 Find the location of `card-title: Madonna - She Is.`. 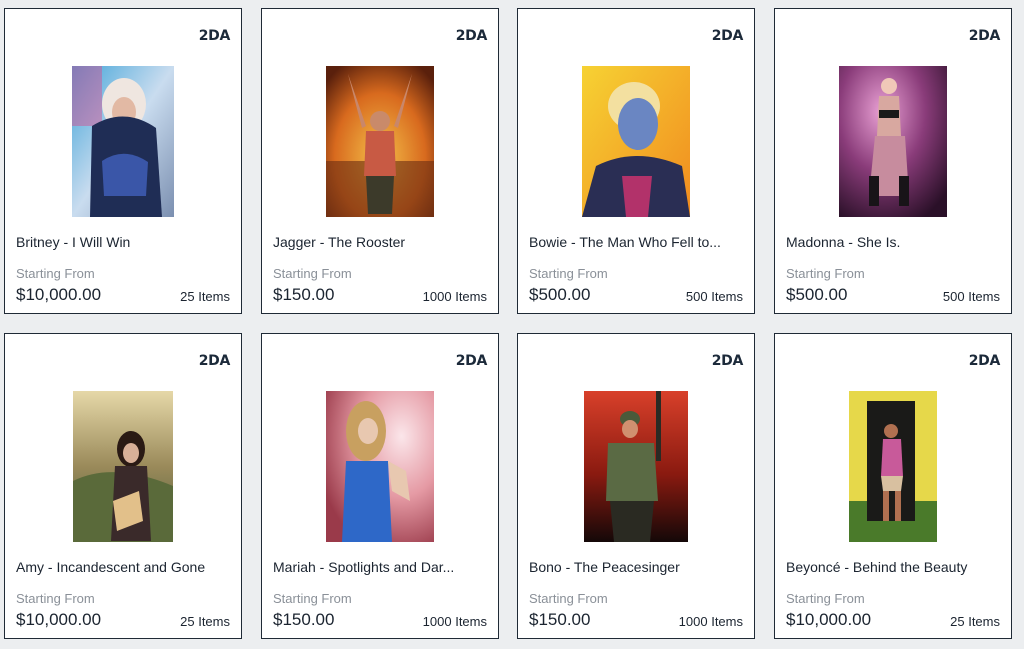

card-title: Madonna - She Is. is located at coordinates (843, 242).